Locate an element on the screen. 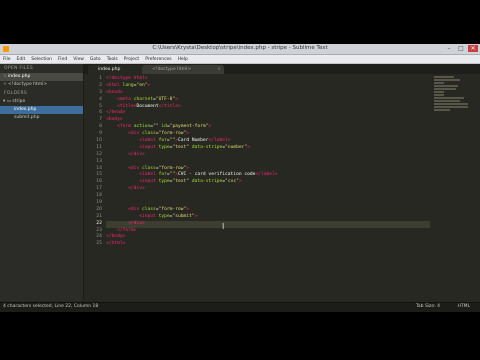 The image size is (480, 360). code-token: Document is located at coordinates (147, 106).